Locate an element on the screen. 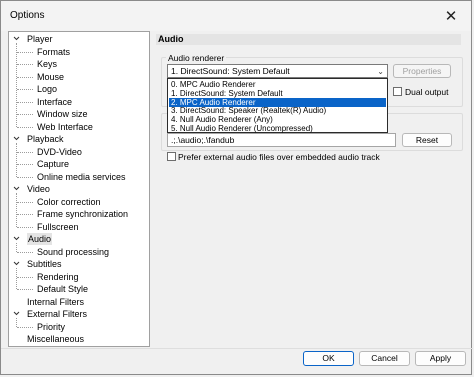 This screenshot has height=377, width=474. dropdown-option: 4. Null Audio Renderer (Any) is located at coordinates (277, 119).